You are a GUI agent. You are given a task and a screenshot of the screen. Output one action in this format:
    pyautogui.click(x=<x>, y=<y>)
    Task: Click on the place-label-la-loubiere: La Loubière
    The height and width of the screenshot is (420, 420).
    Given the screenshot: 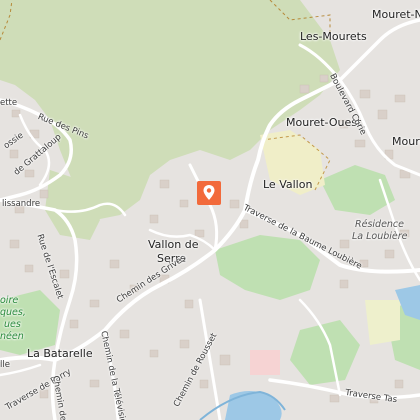 What is the action you would take?
    pyautogui.click(x=380, y=236)
    